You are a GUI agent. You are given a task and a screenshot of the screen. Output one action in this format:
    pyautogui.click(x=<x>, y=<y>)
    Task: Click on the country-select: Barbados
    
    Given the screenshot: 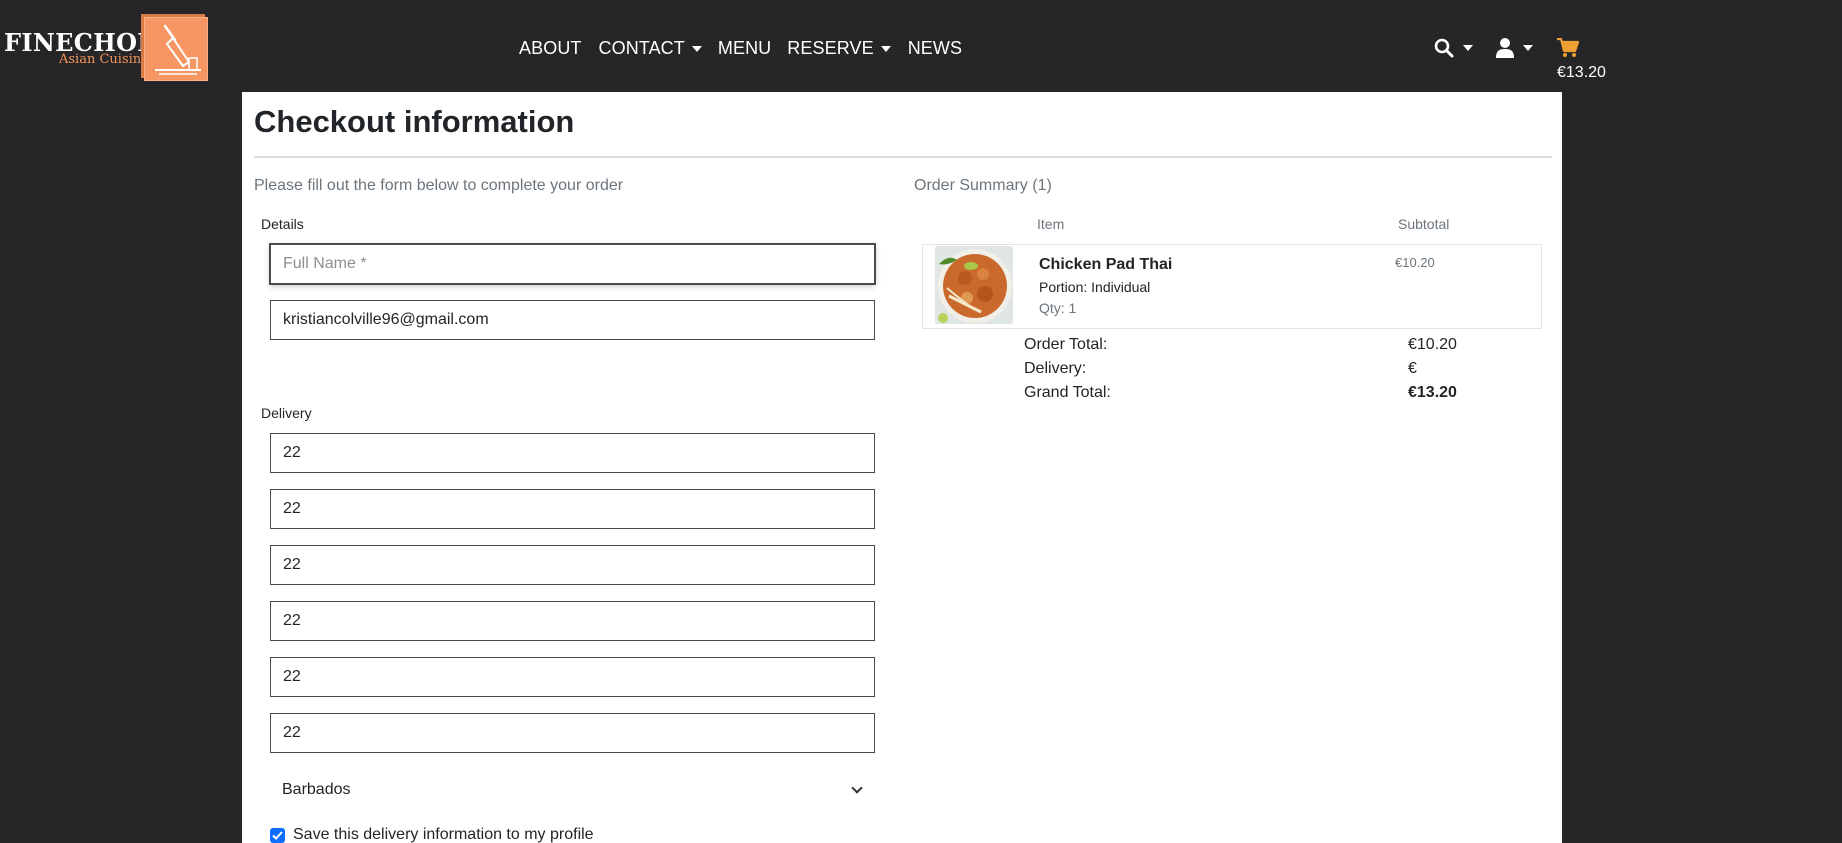 What is the action you would take?
    pyautogui.click(x=572, y=790)
    